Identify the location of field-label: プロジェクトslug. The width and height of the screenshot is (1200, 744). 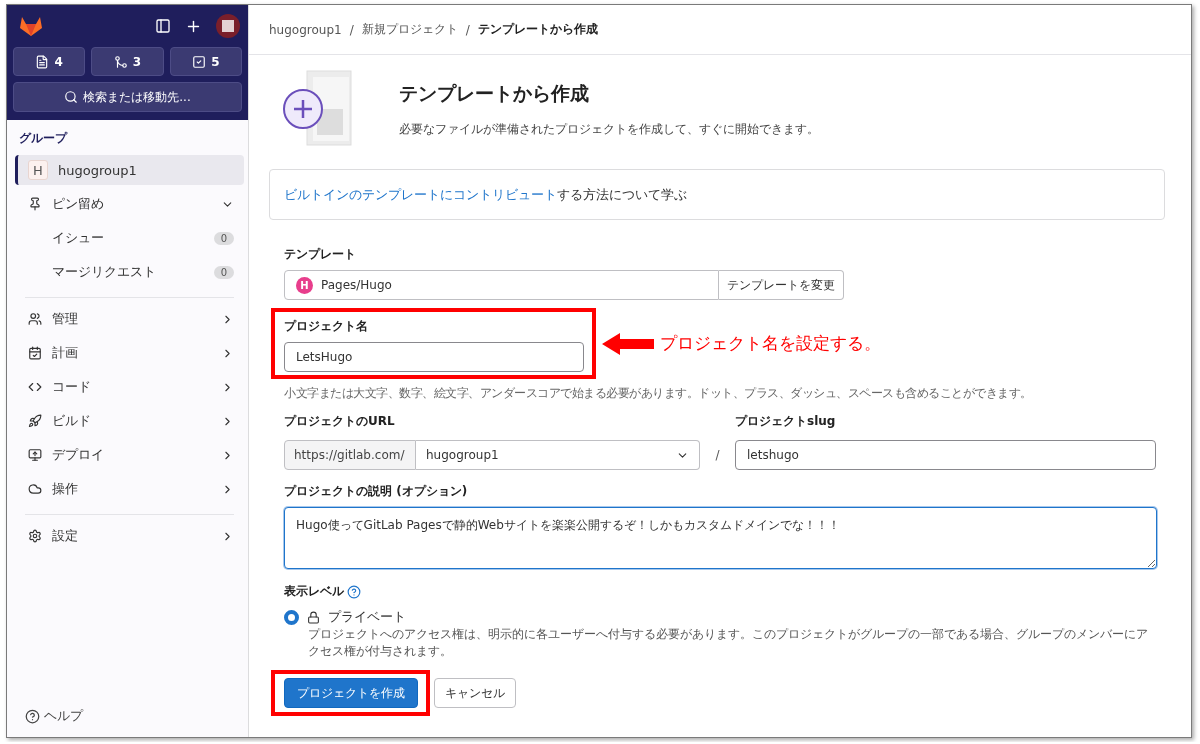
(785, 421).